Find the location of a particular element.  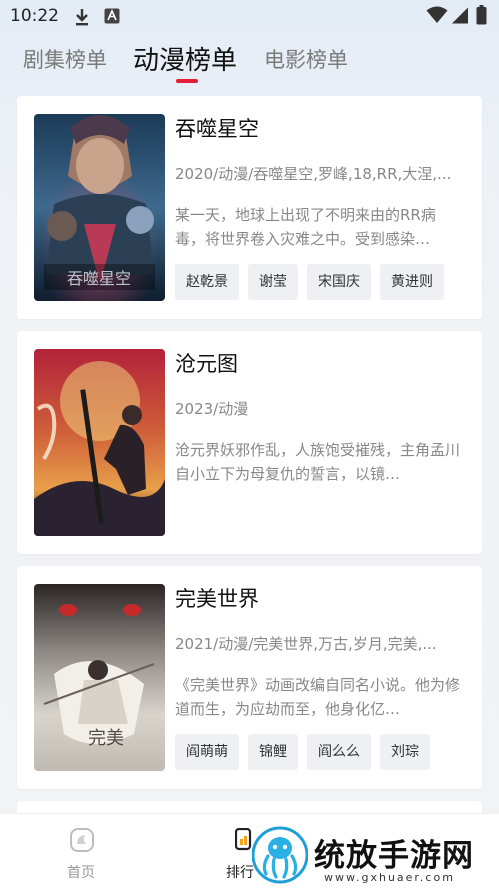

octopus-logo is located at coordinates (280, 857).